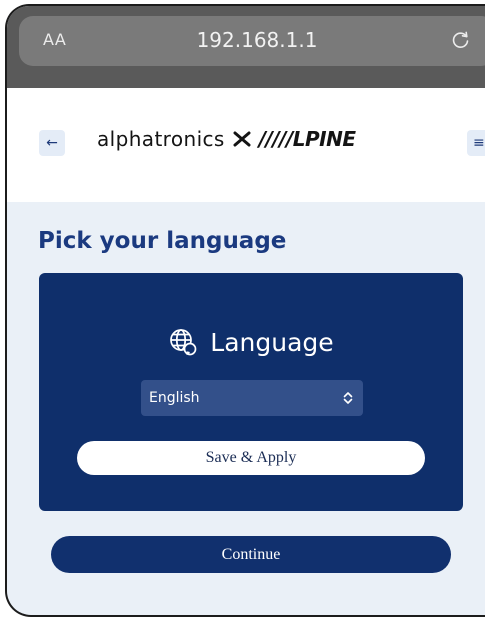  I want to click on logo-alpine: /////LPINE, so click(307, 139).